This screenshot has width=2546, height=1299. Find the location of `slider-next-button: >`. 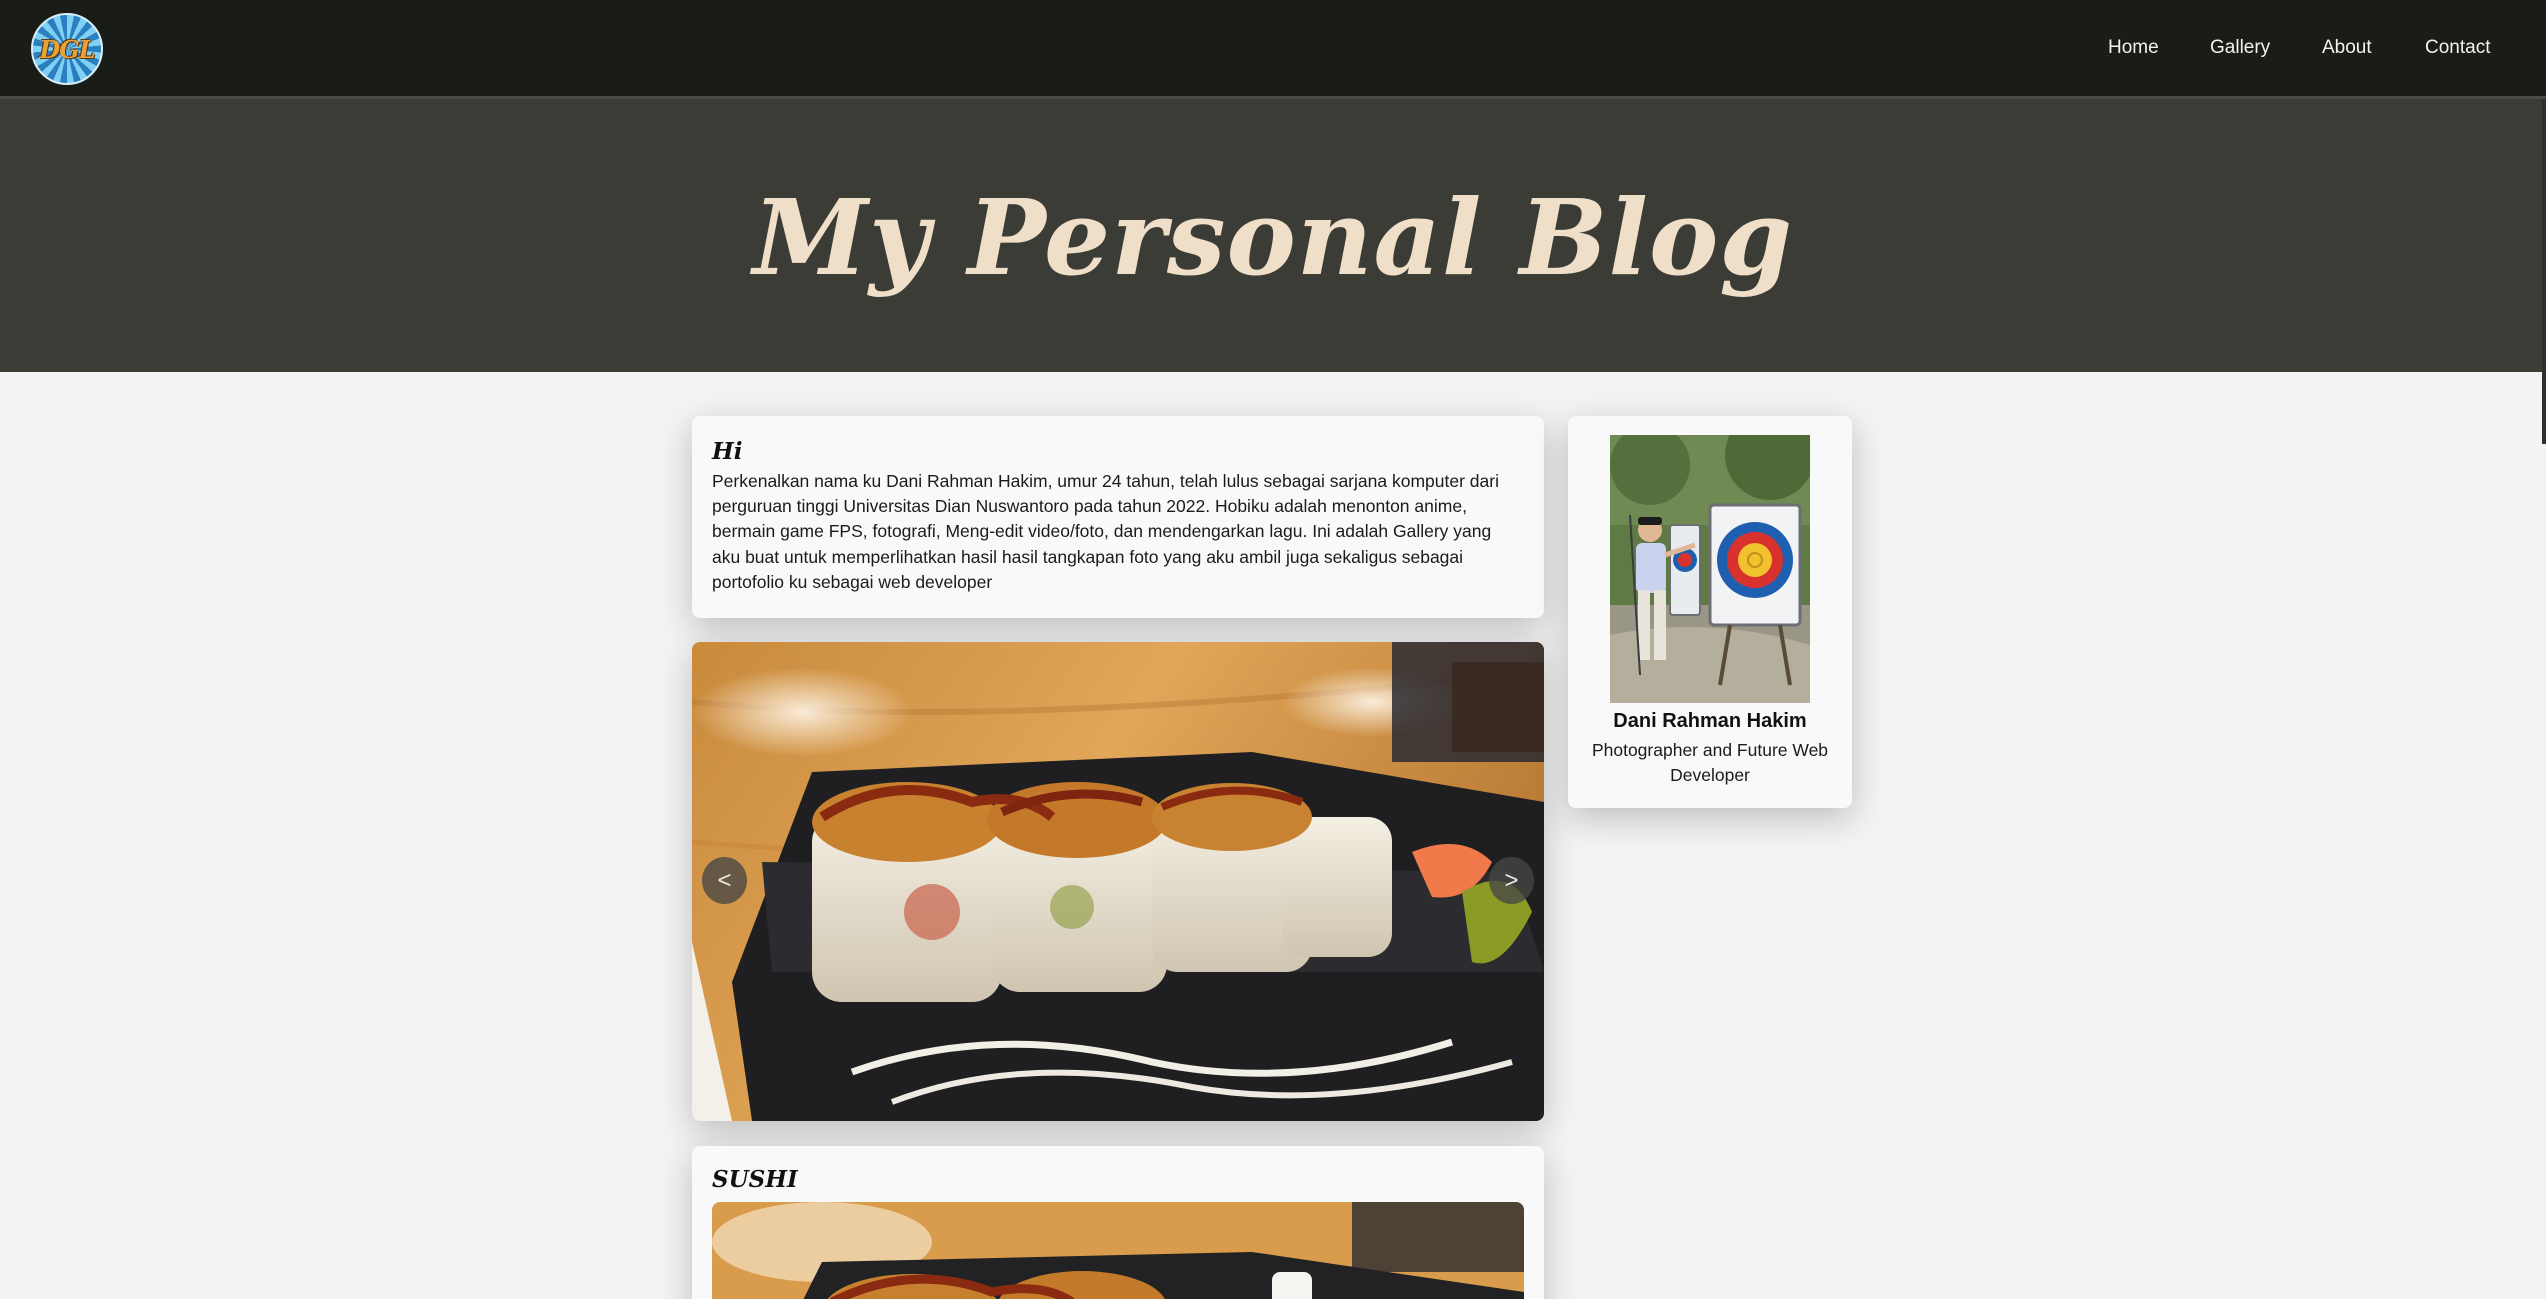

slider-next-button: > is located at coordinates (1511, 880).